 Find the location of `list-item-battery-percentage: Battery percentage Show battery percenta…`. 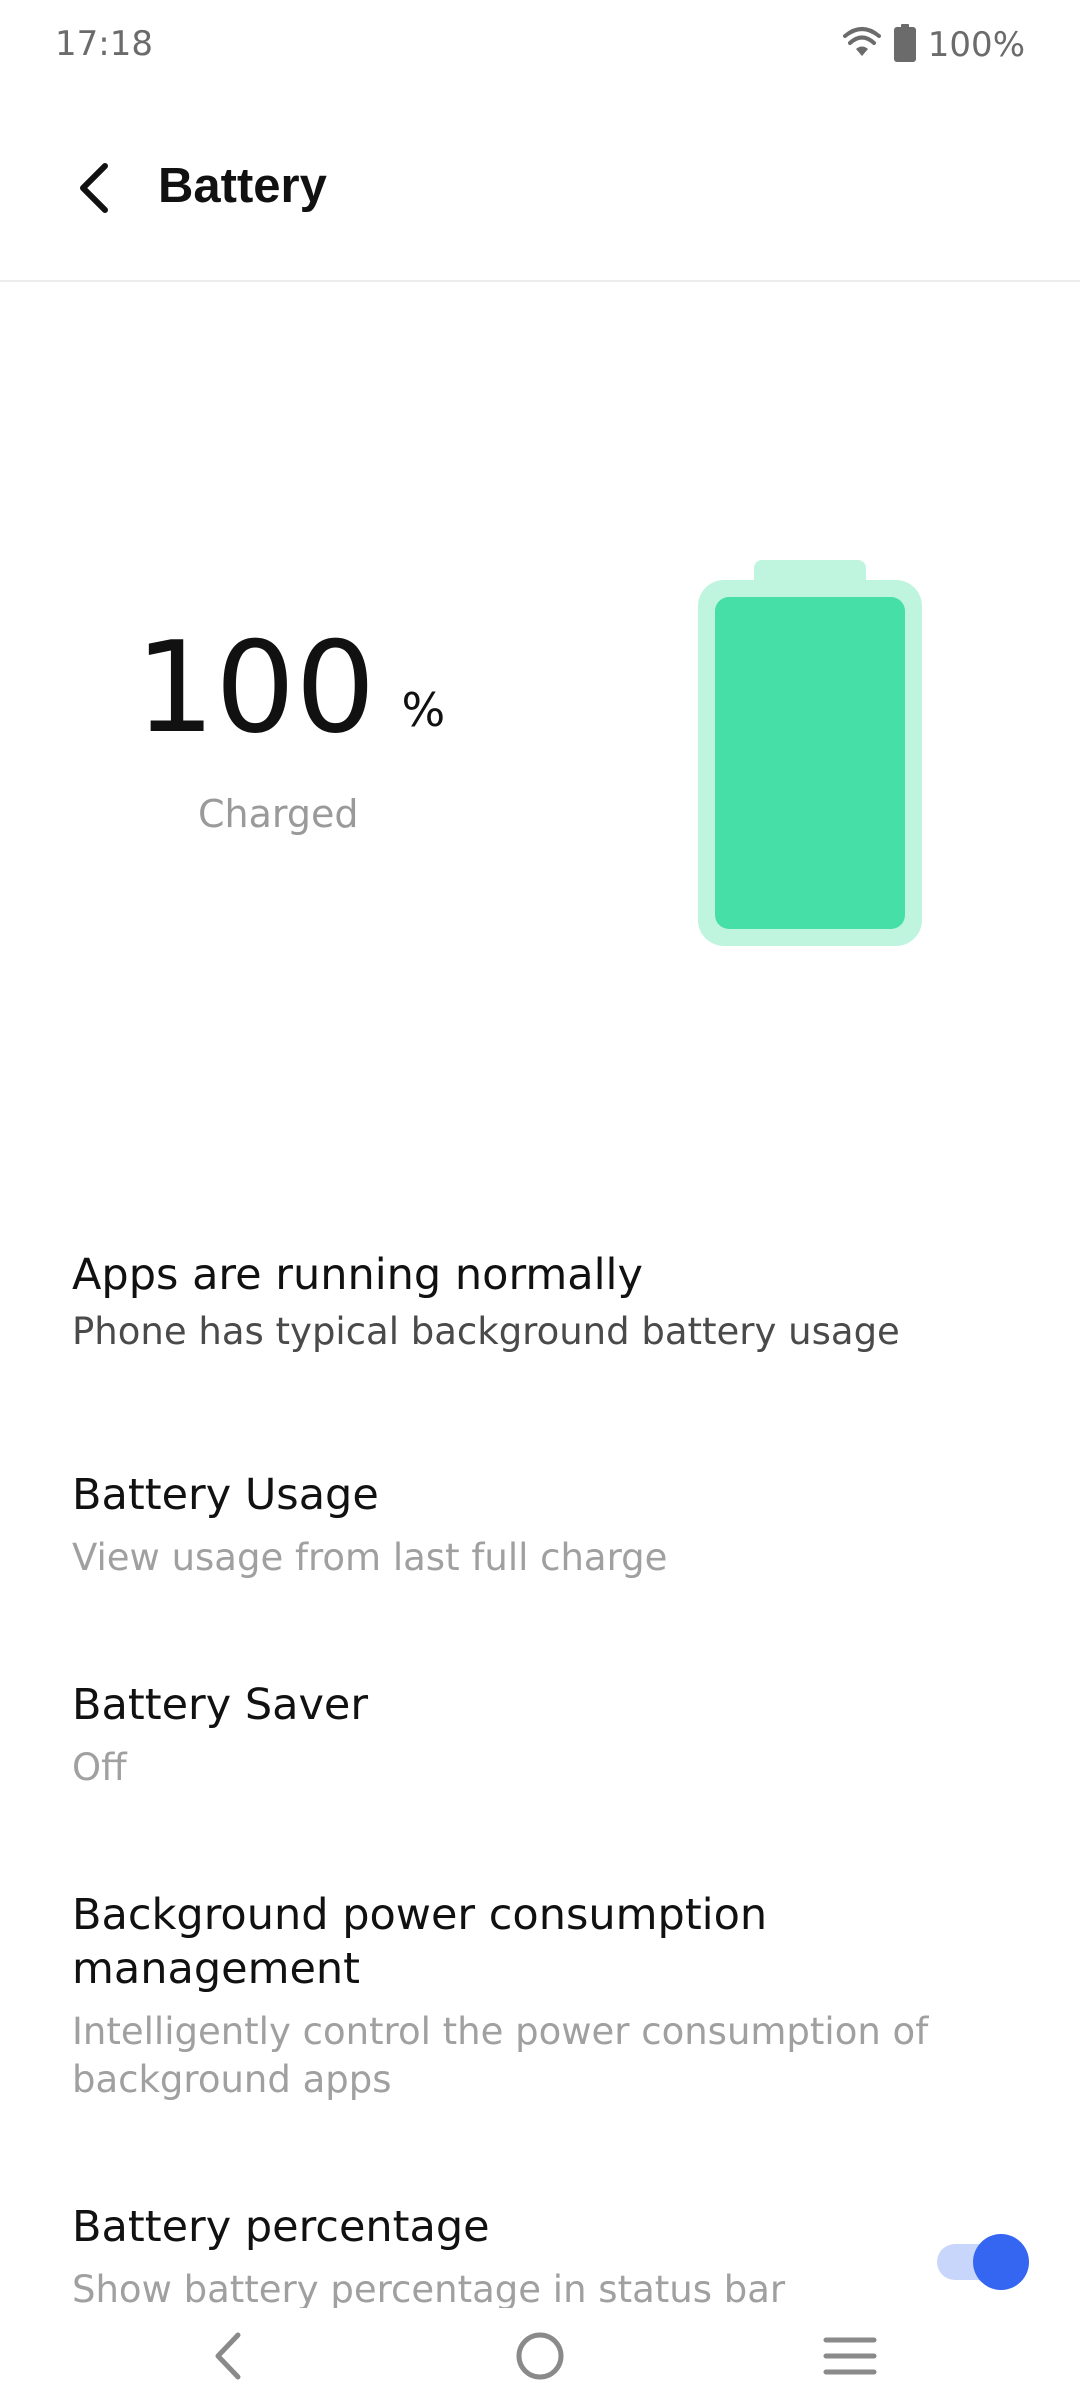

list-item-battery-percentage: Battery percentage Show battery percenta… is located at coordinates (482, 2257).